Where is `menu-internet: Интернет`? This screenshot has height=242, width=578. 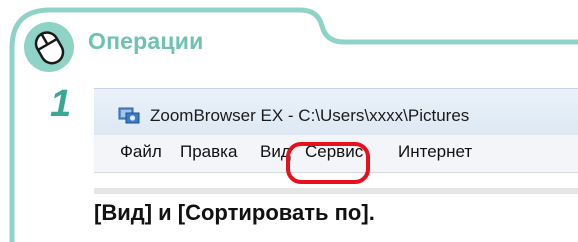
menu-internet: Интернет is located at coordinates (435, 152).